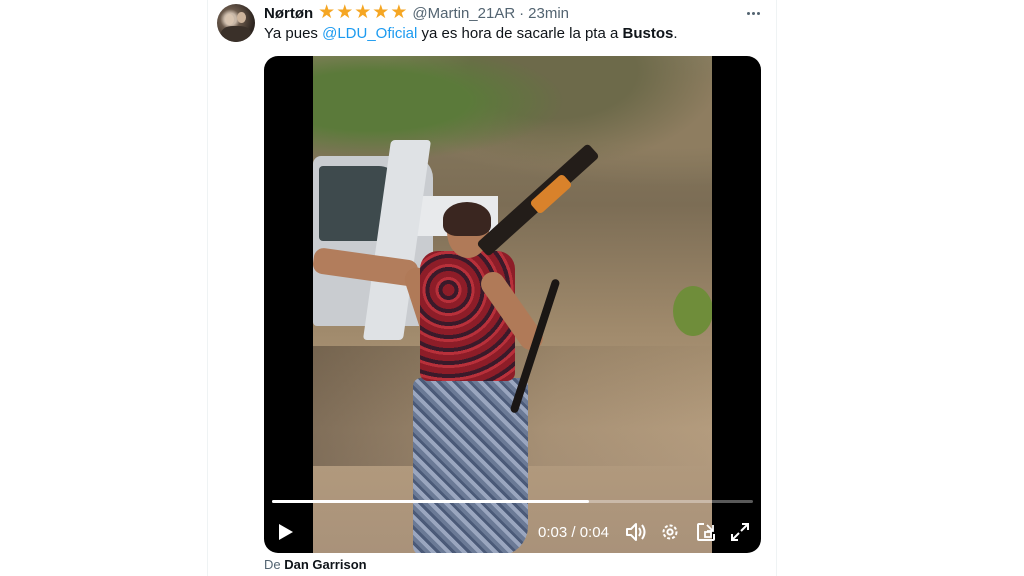 This screenshot has height=576, width=1024. What do you see at coordinates (512, 532) in the screenshot?
I see `video-controls: 0:03 / 0:04` at bounding box center [512, 532].